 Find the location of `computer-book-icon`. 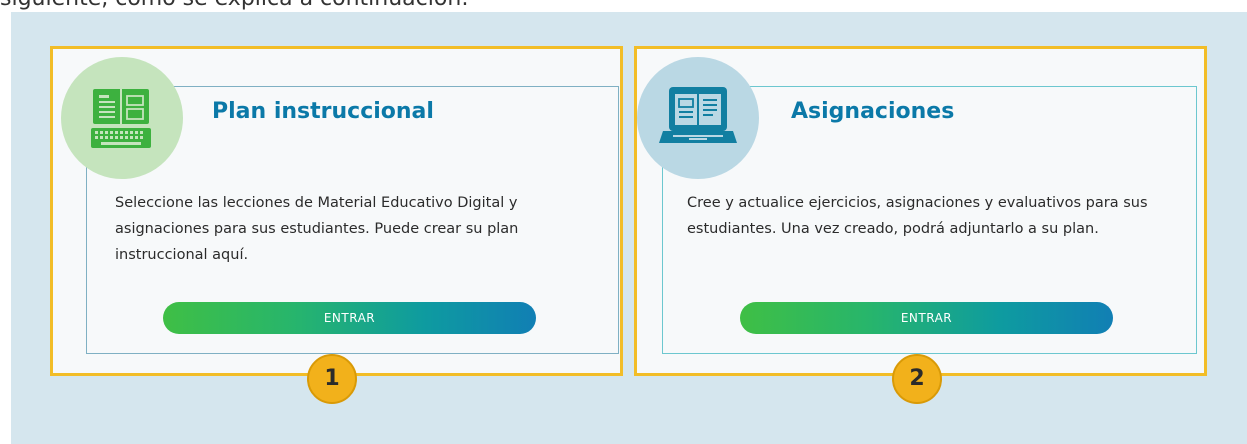

computer-book-icon is located at coordinates (122, 118).